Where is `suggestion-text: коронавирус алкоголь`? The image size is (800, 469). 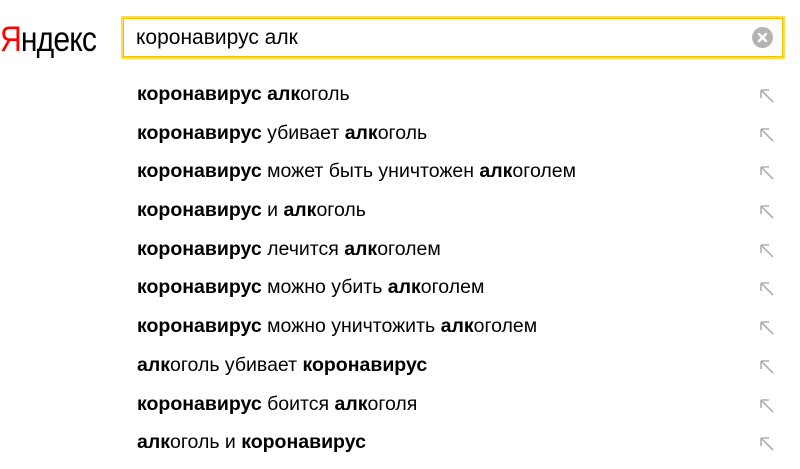
suggestion-text: коронавирус алкоголь is located at coordinates (243, 94).